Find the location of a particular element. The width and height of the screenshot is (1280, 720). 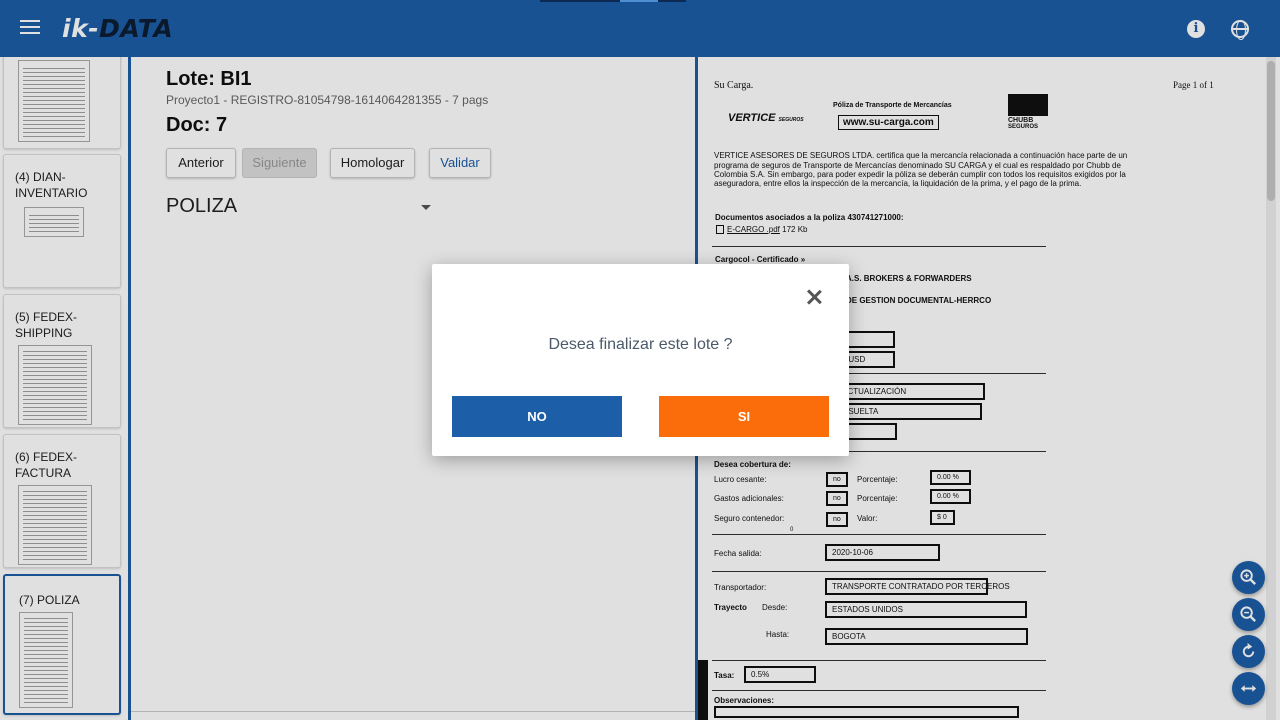

no-button: NO is located at coordinates (537, 416).